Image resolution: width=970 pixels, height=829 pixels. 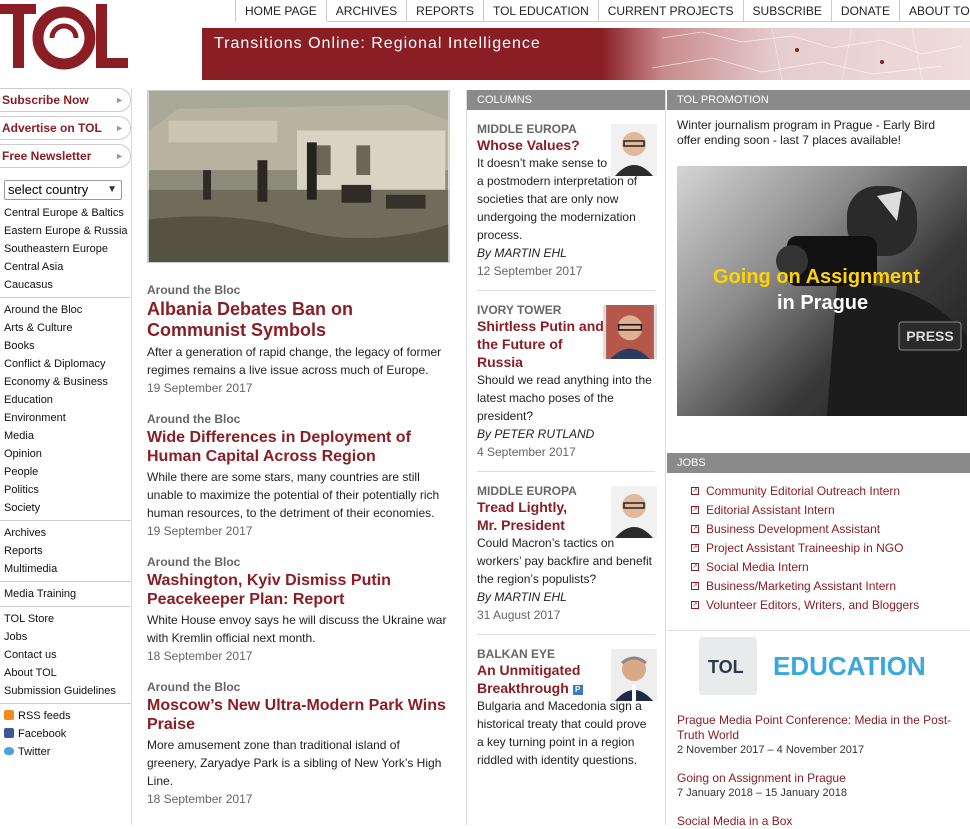 I want to click on jobs-header: JOBS, so click(x=818, y=463).